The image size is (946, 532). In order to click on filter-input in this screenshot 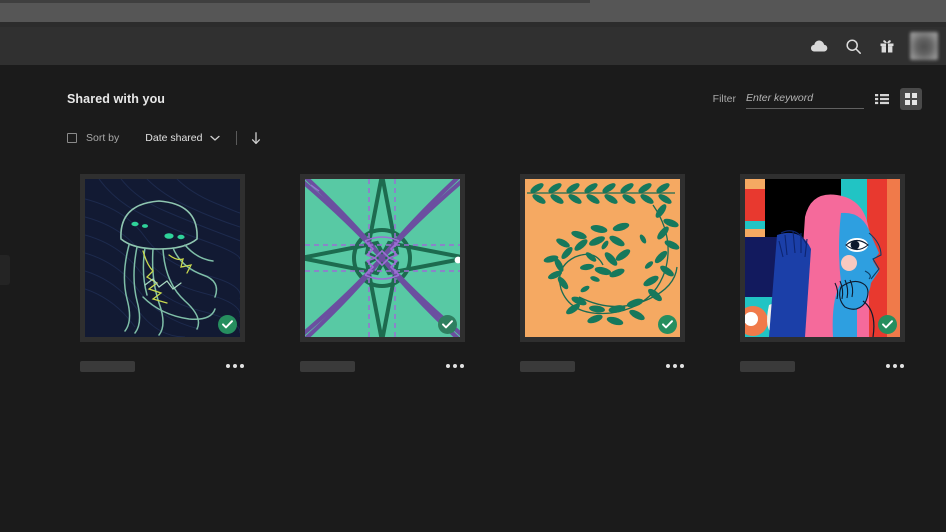, I will do `click(805, 99)`.